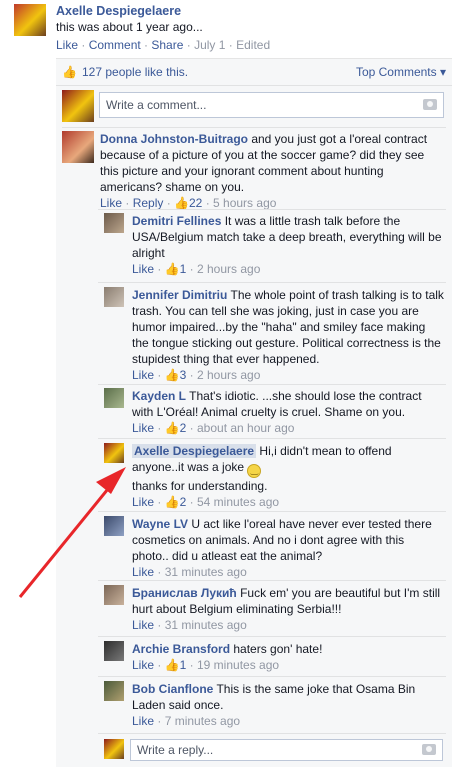  What do you see at coordinates (181, 649) in the screenshot?
I see `reply-author: Archie Bransford` at bounding box center [181, 649].